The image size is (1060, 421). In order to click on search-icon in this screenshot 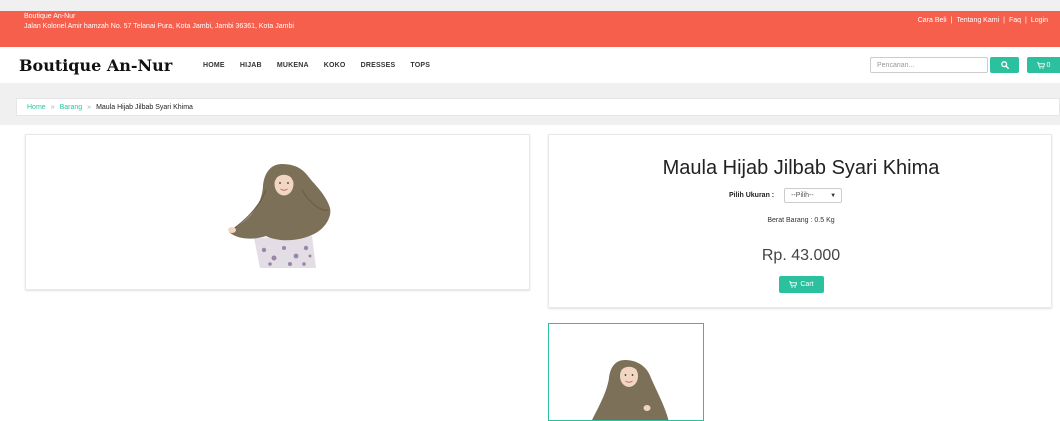, I will do `click(1004, 65)`.